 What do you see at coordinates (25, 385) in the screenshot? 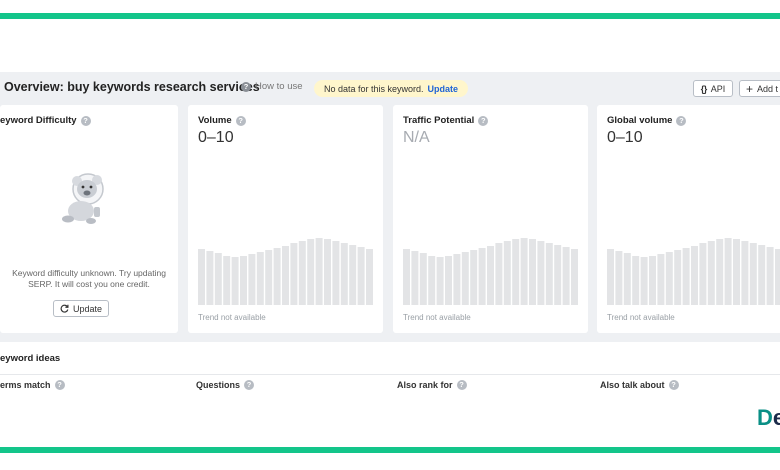
I see `terms-match-label: erms match` at bounding box center [25, 385].